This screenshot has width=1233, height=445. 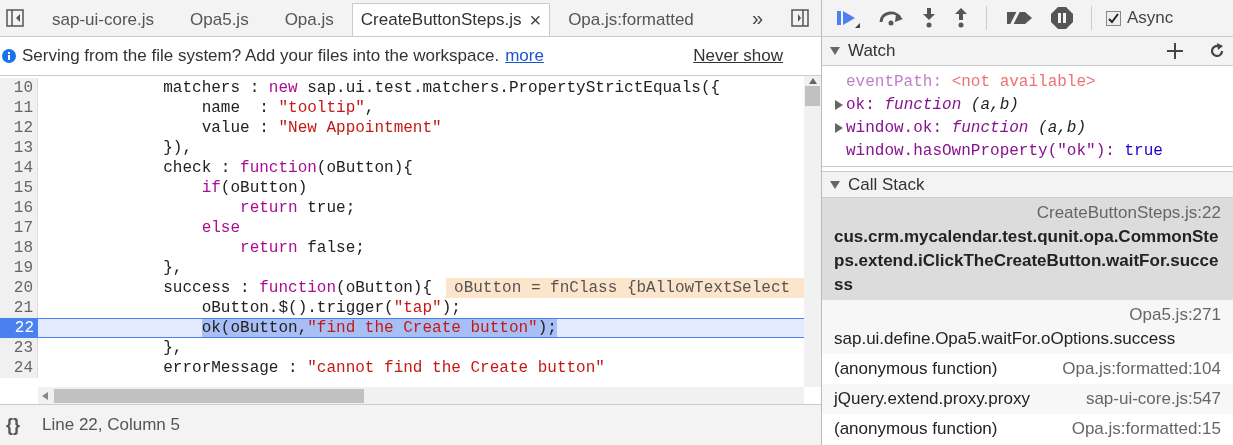 I want to click on code-line: matchers : new sap.ui.test.matchers.PropertyStrictEquals({, so click(x=441, y=88).